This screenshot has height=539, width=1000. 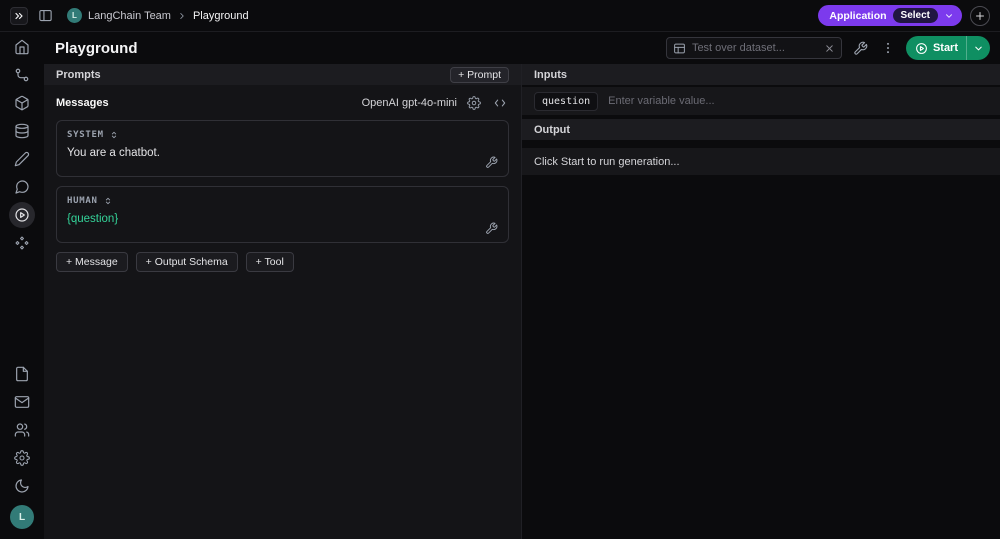 I want to click on user-avatar: L, so click(x=22, y=517).